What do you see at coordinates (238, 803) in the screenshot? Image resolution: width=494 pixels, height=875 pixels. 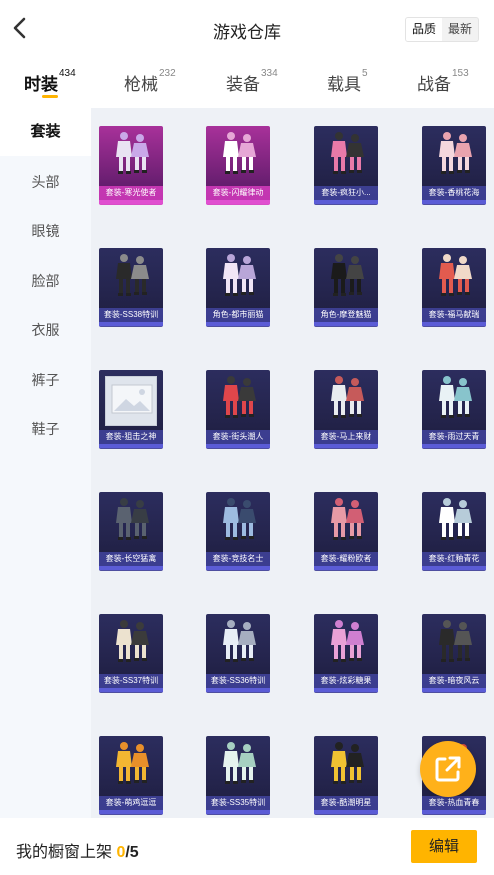 I see `item-name: 套装-SS35特训` at bounding box center [238, 803].